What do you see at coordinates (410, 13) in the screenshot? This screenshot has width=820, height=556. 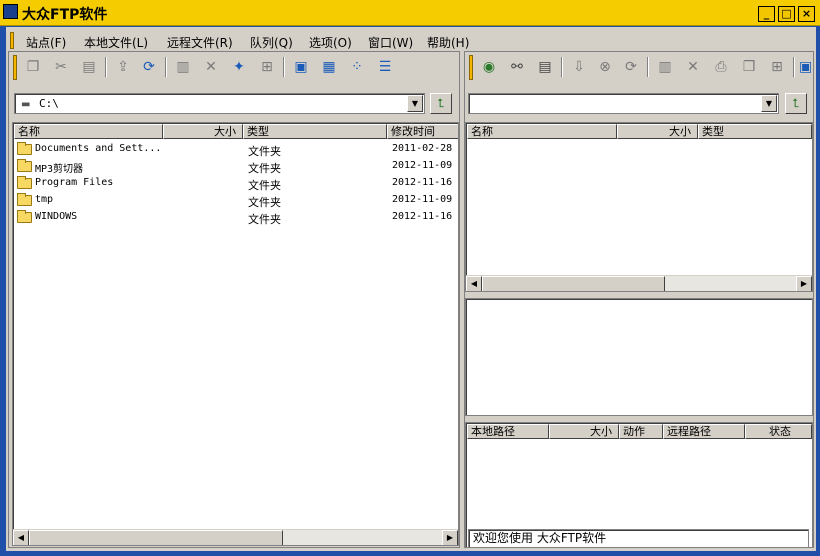 I see `title-bar: 大众FTP软件 _ □ ×` at bounding box center [410, 13].